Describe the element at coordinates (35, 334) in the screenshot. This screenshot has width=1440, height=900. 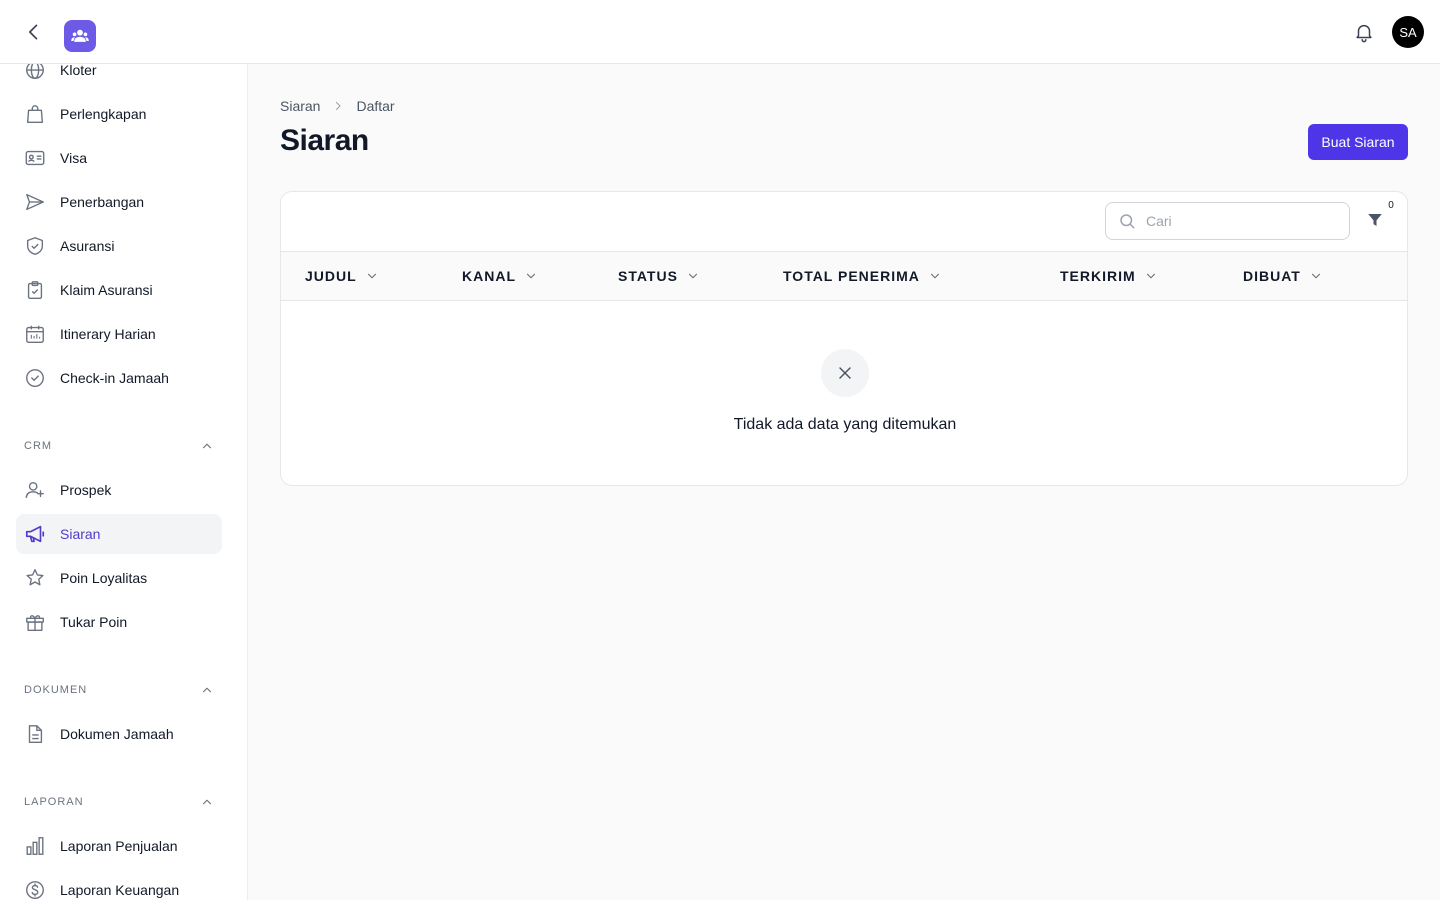
I see `calendar-icon` at that location.